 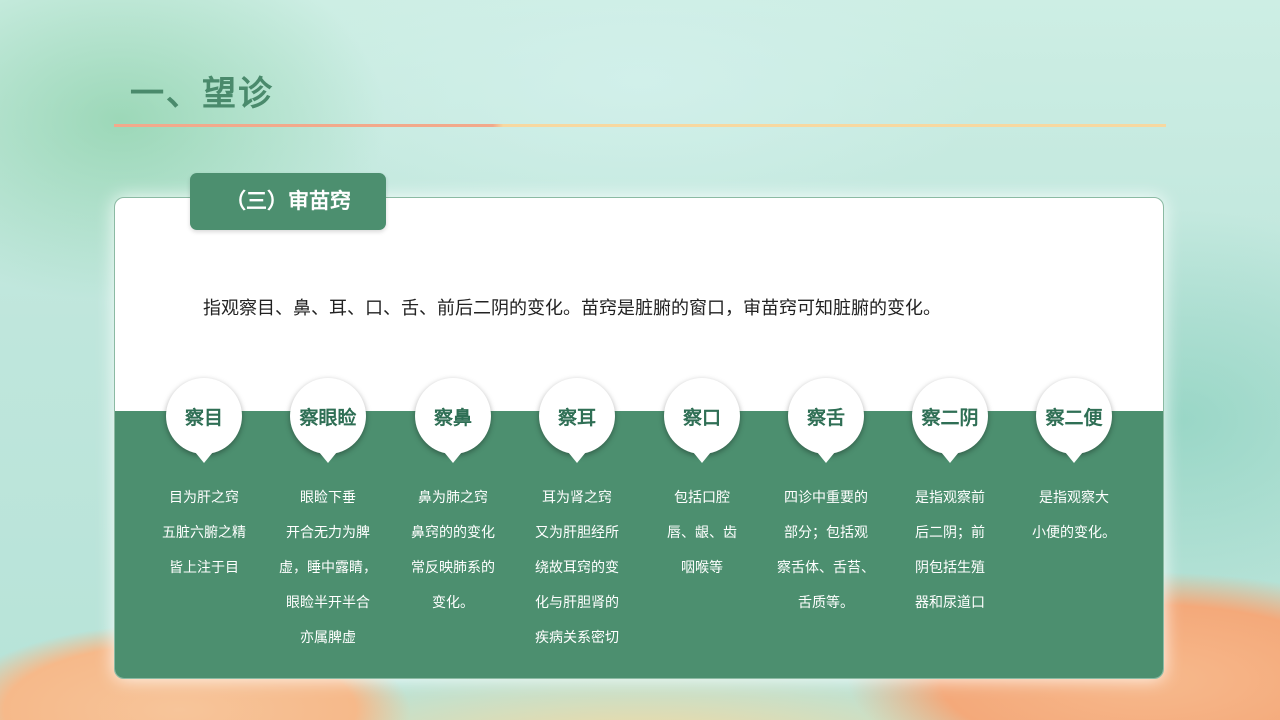 I want to click on item-line: 亦属脾虚, so click(x=328, y=638).